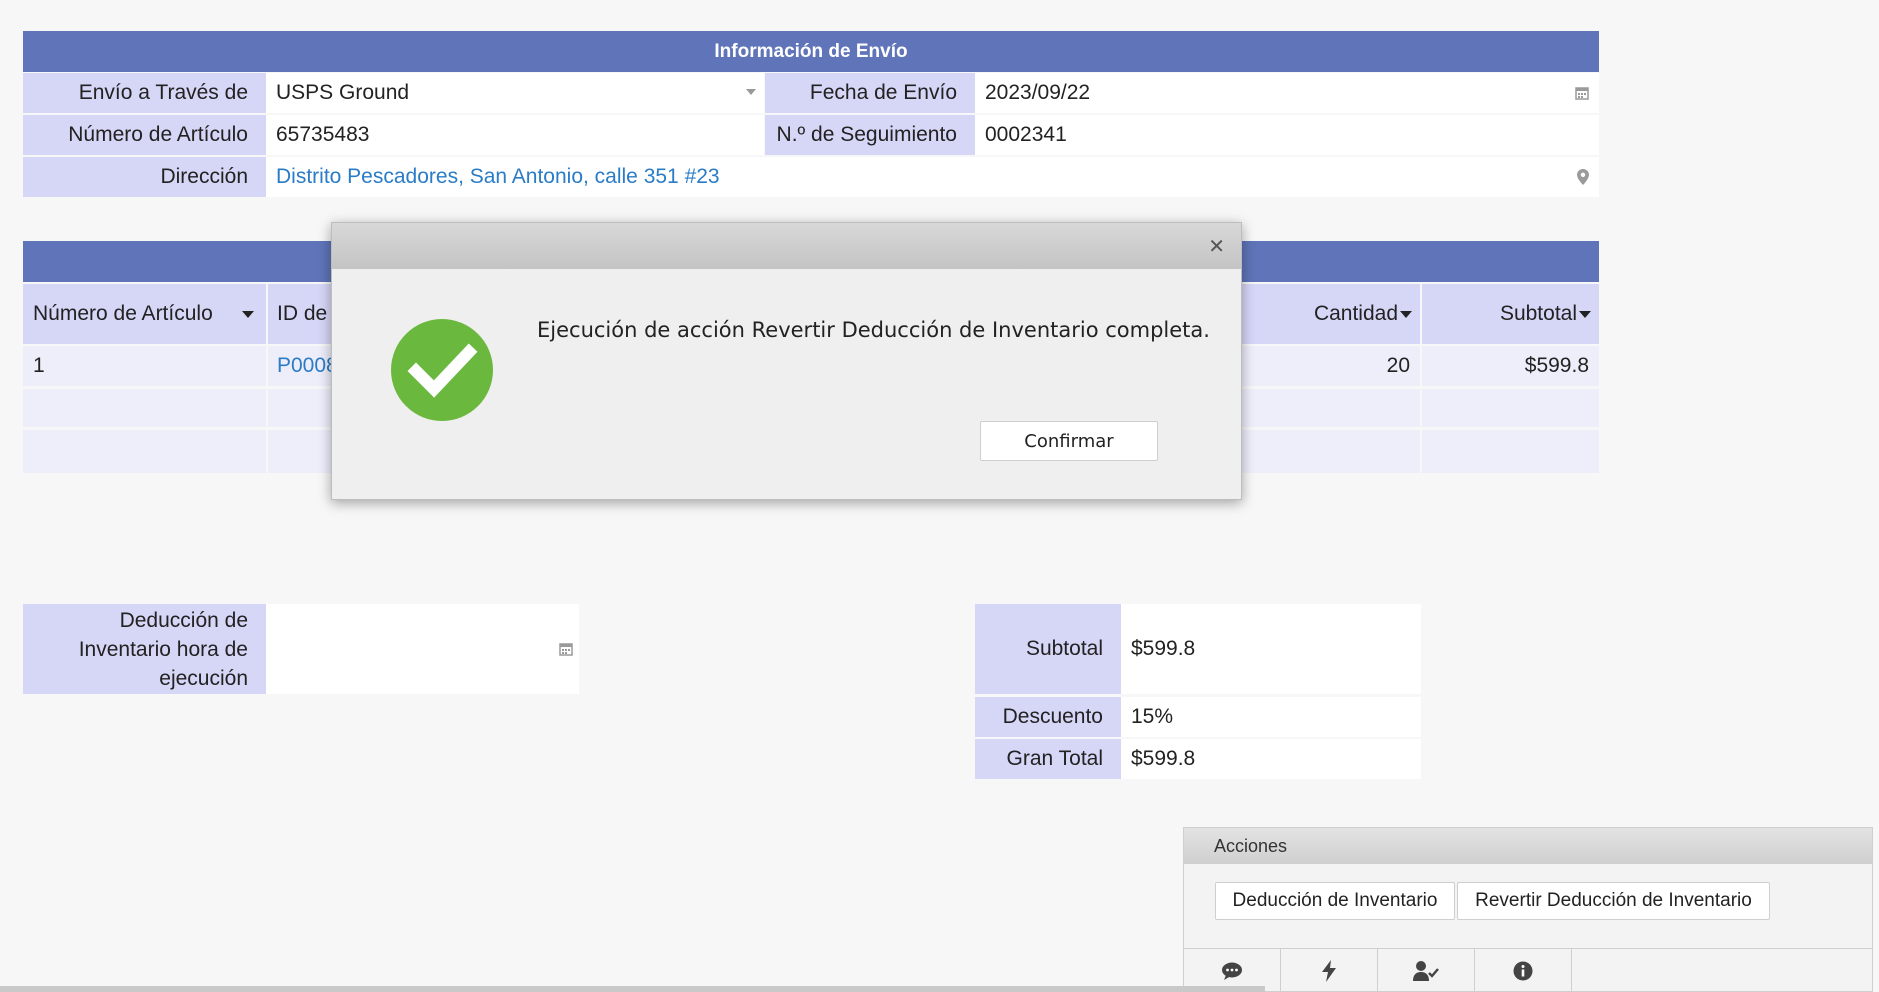 The width and height of the screenshot is (1879, 992). What do you see at coordinates (442, 370) in the screenshot?
I see `success-check-icon` at bounding box center [442, 370].